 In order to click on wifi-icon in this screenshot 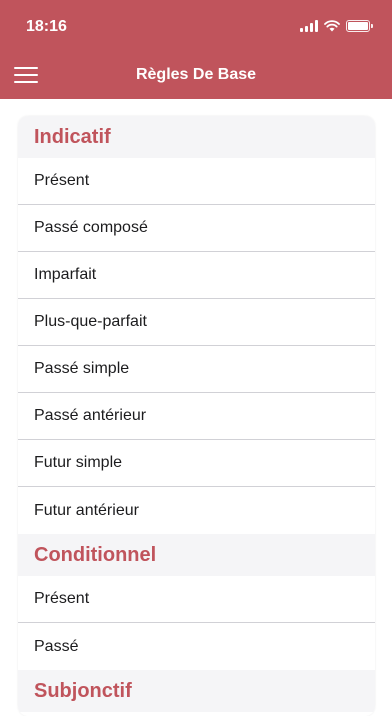, I will do `click(332, 26)`.